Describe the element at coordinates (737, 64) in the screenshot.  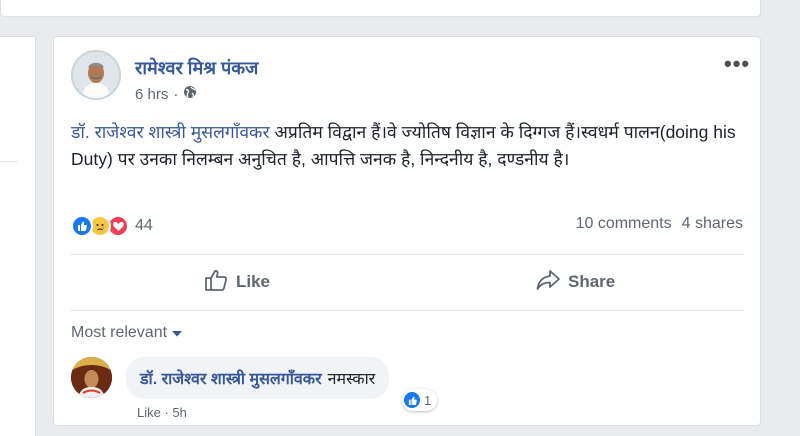
I see `post-options-button: •••` at that location.